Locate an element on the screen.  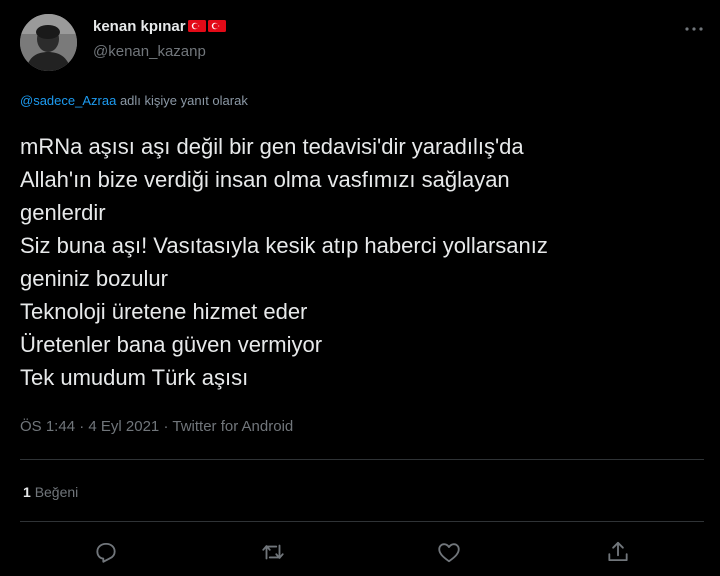
tweet-line: Tek umudum Türk aşısı is located at coordinates (134, 377).